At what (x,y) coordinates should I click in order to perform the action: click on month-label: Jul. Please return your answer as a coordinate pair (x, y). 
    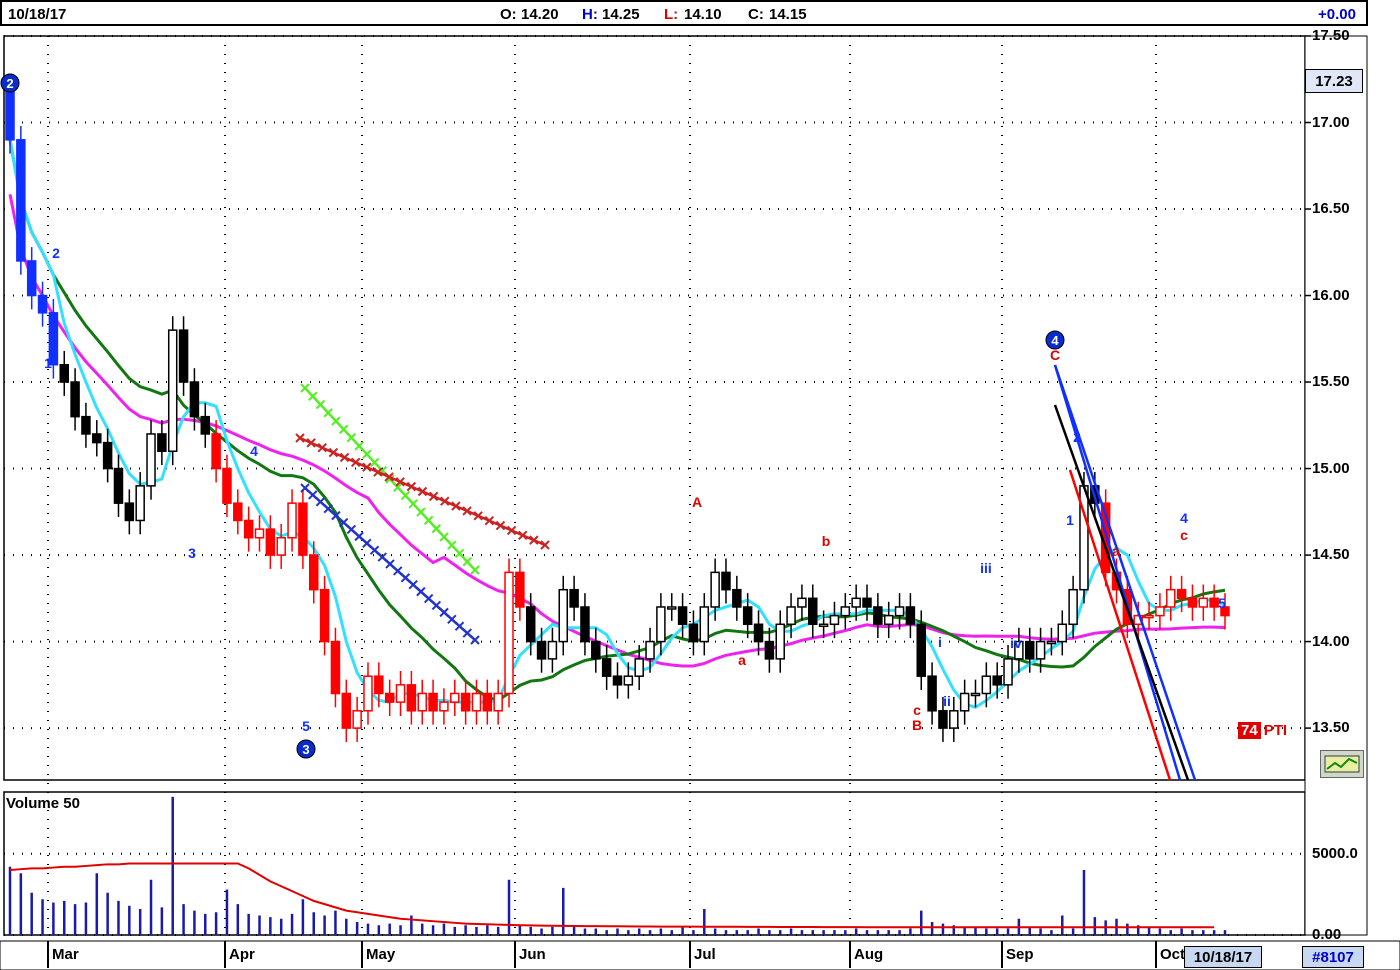
    Looking at the image, I should click on (705, 954).